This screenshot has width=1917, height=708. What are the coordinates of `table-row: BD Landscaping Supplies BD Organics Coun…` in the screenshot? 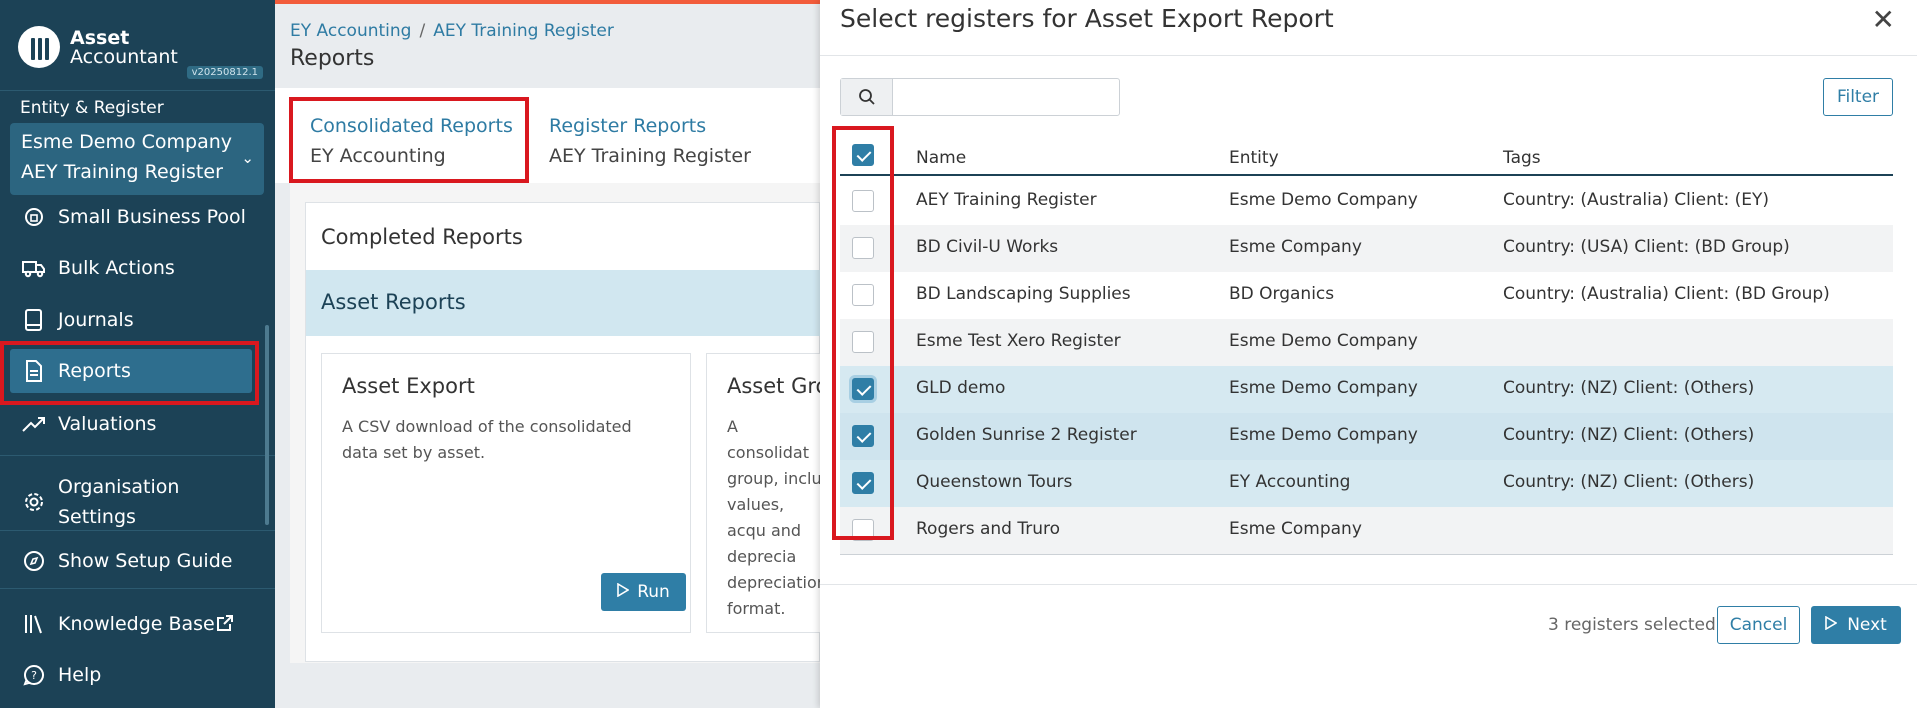 It's located at (1366, 295).